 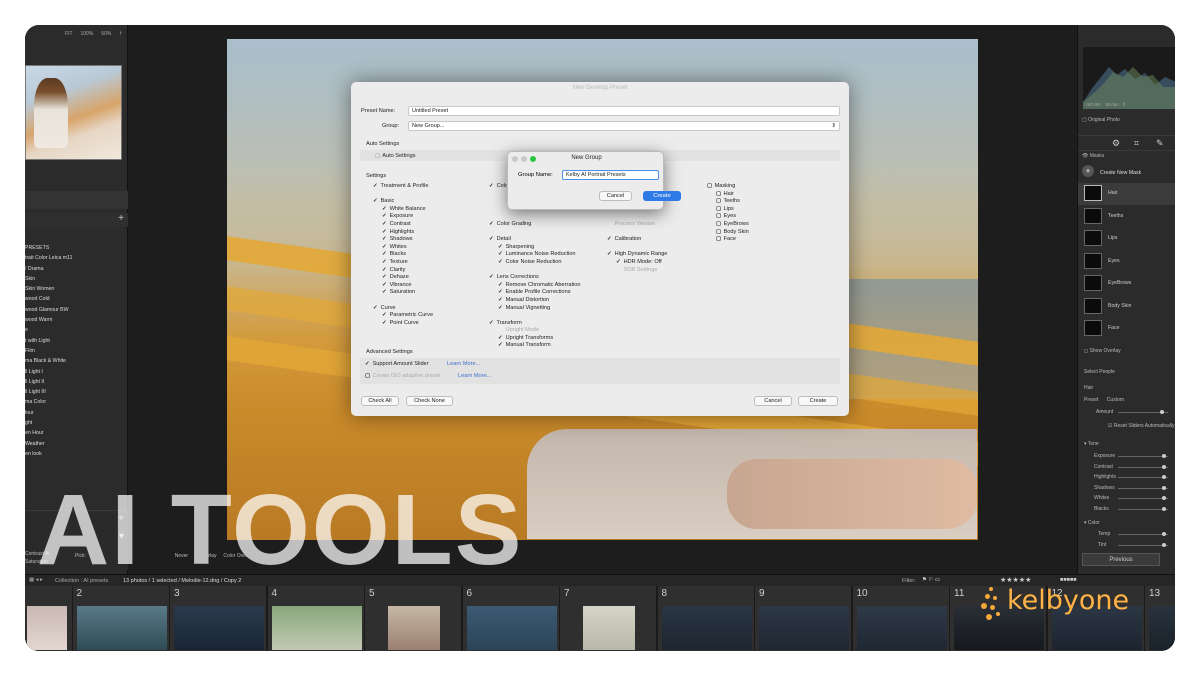 What do you see at coordinates (773, 401) in the screenshot?
I see `cancel-button: Cancel` at bounding box center [773, 401].